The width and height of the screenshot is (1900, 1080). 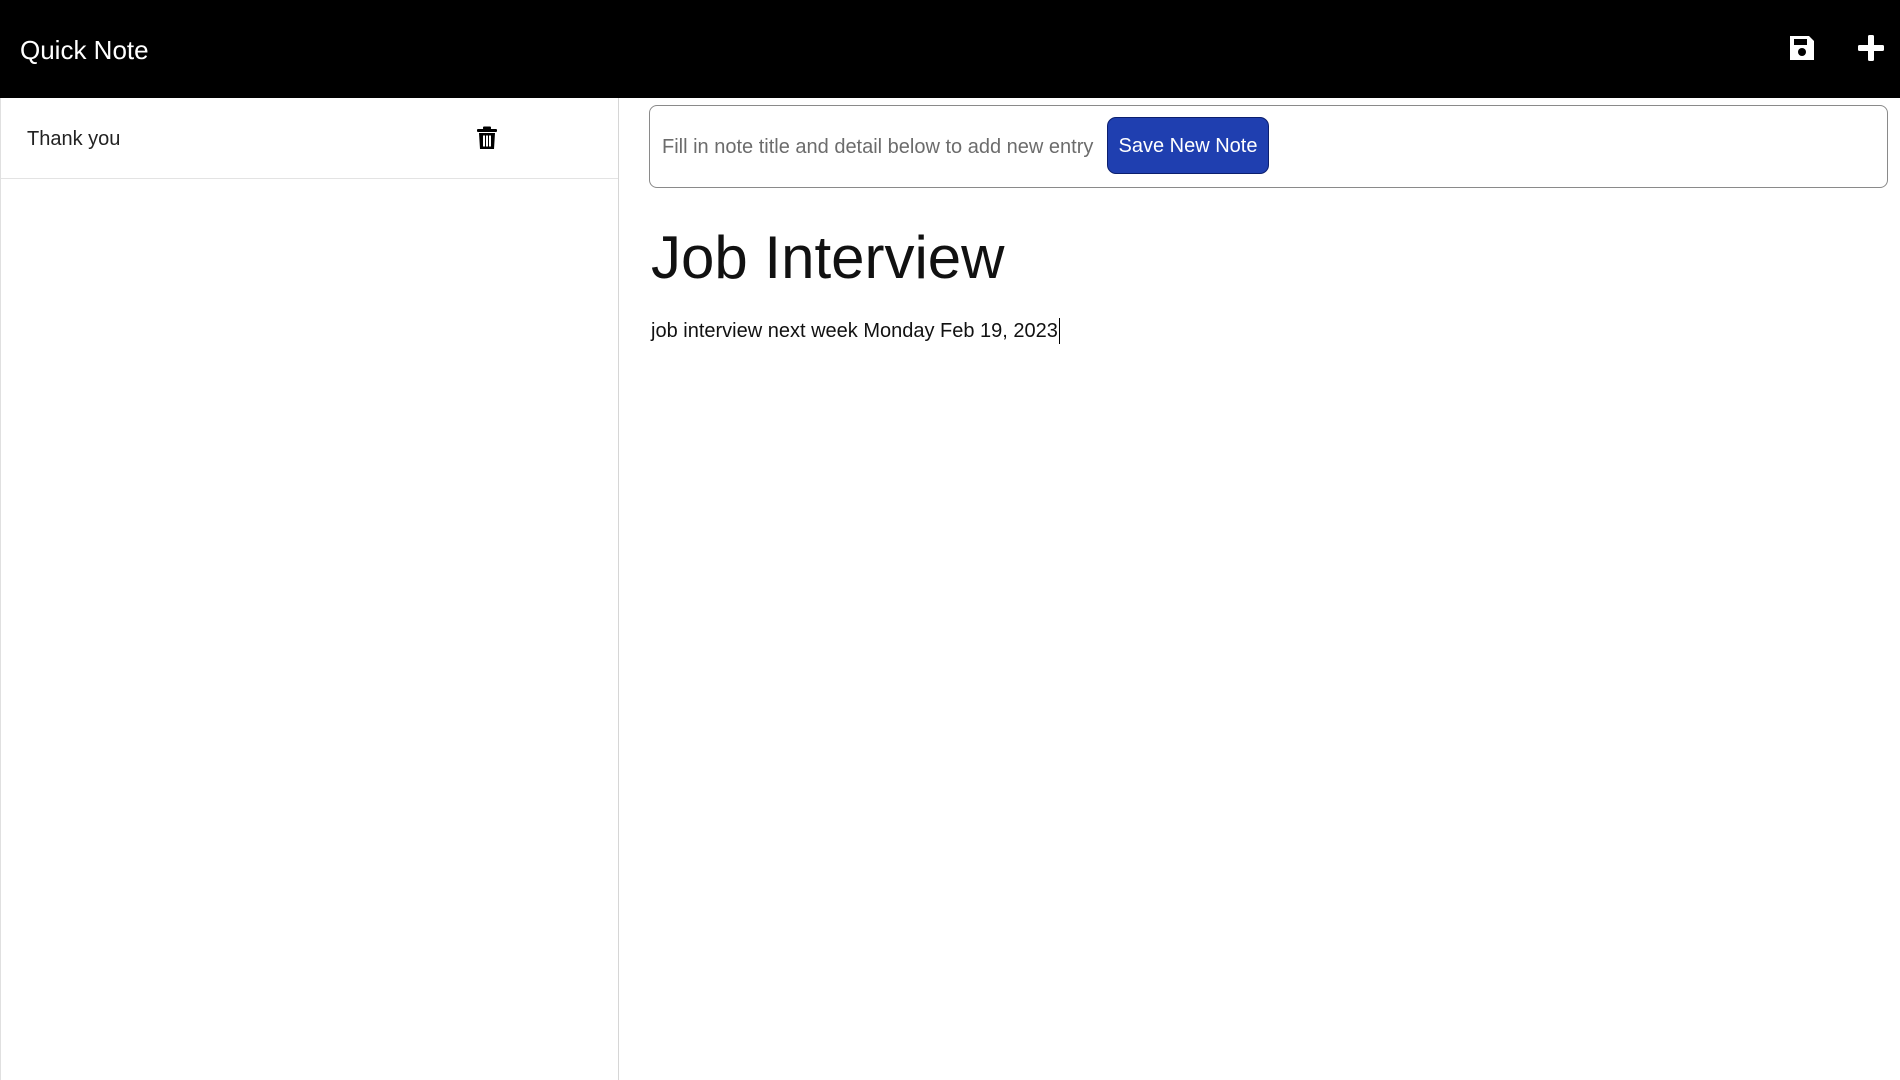 What do you see at coordinates (1802, 48) in the screenshot?
I see `save-icon` at bounding box center [1802, 48].